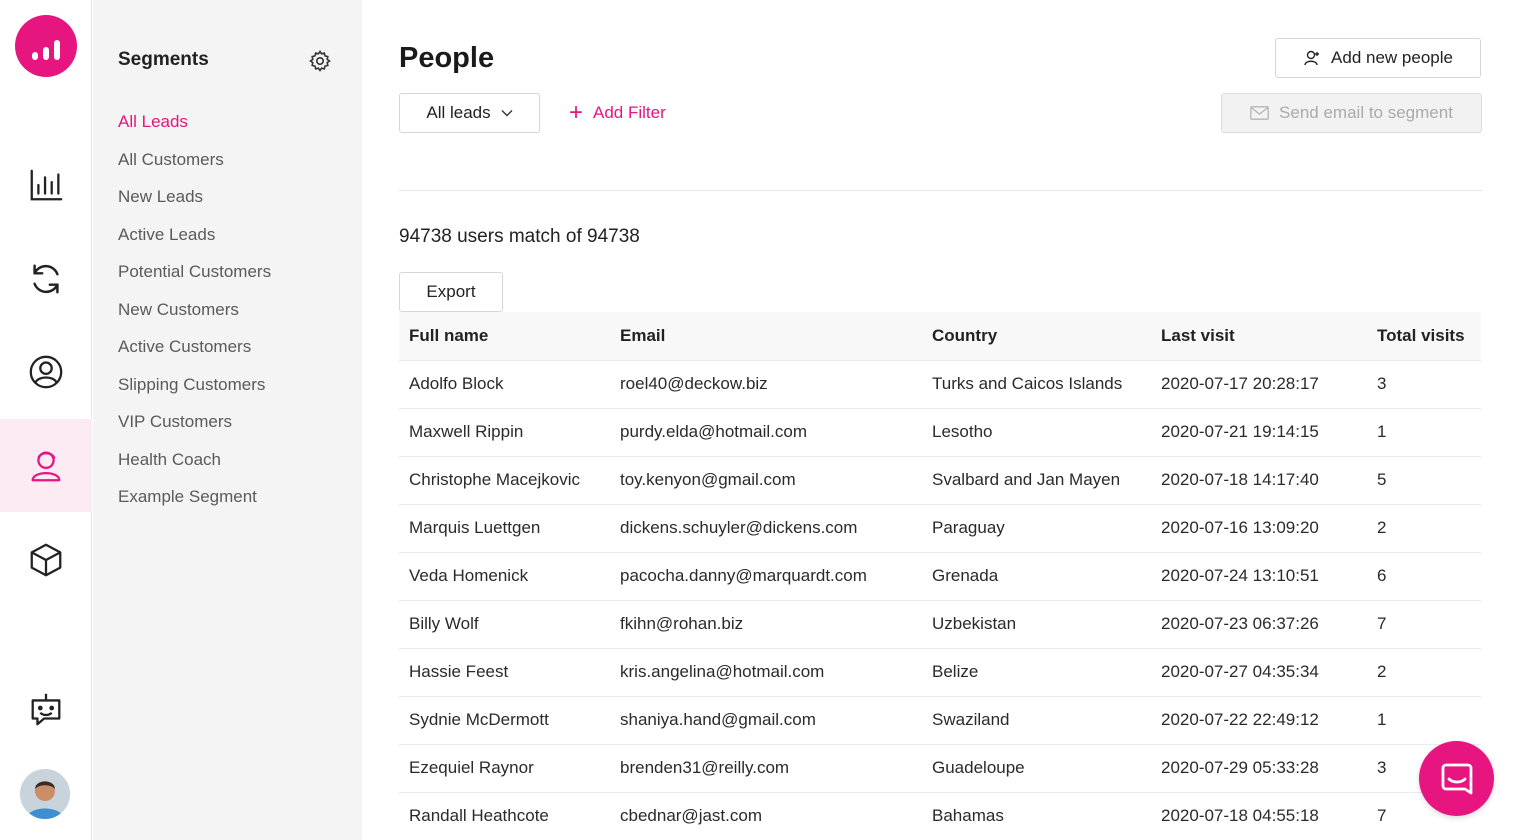  What do you see at coordinates (766, 719) in the screenshot?
I see `cell-email: shaniya.hand@gmail.com` at bounding box center [766, 719].